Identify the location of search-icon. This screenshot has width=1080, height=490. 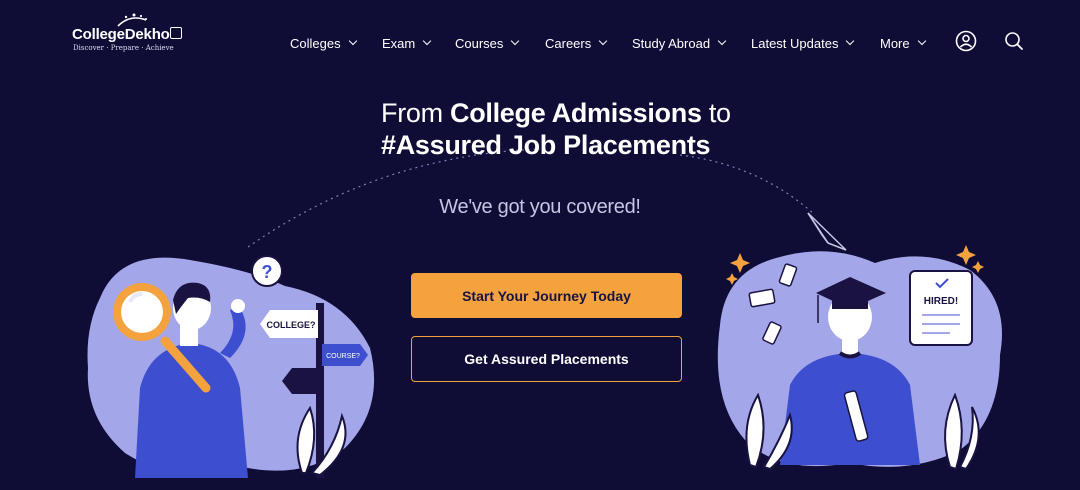
(1014, 41).